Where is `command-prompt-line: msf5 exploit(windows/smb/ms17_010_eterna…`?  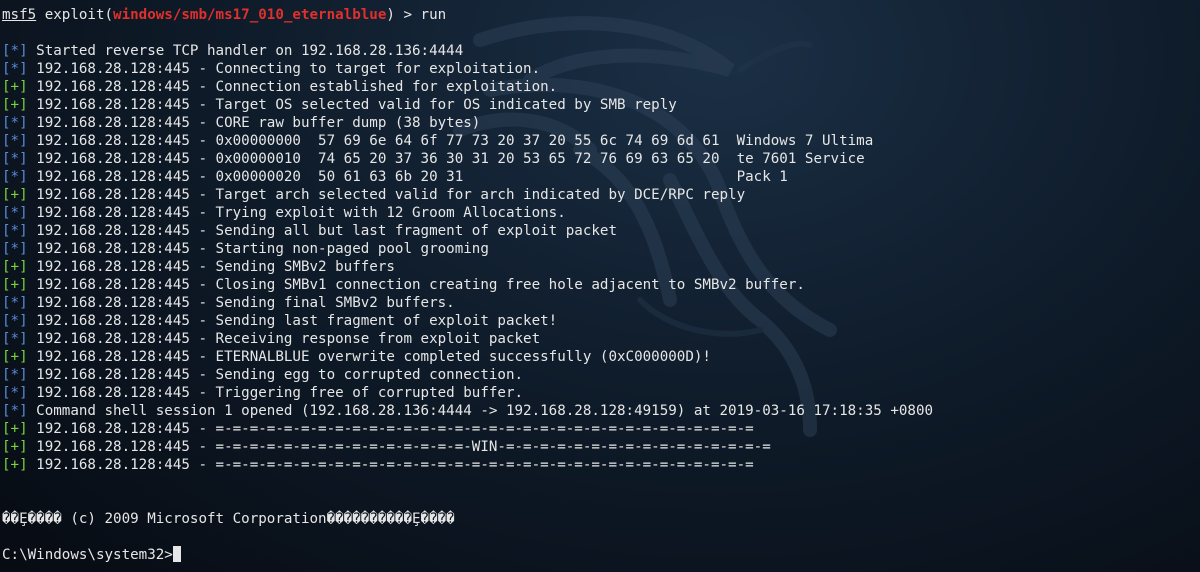
command-prompt-line: msf5 exploit(windows/smb/ms17_010_eterna… is located at coordinates (600, 15).